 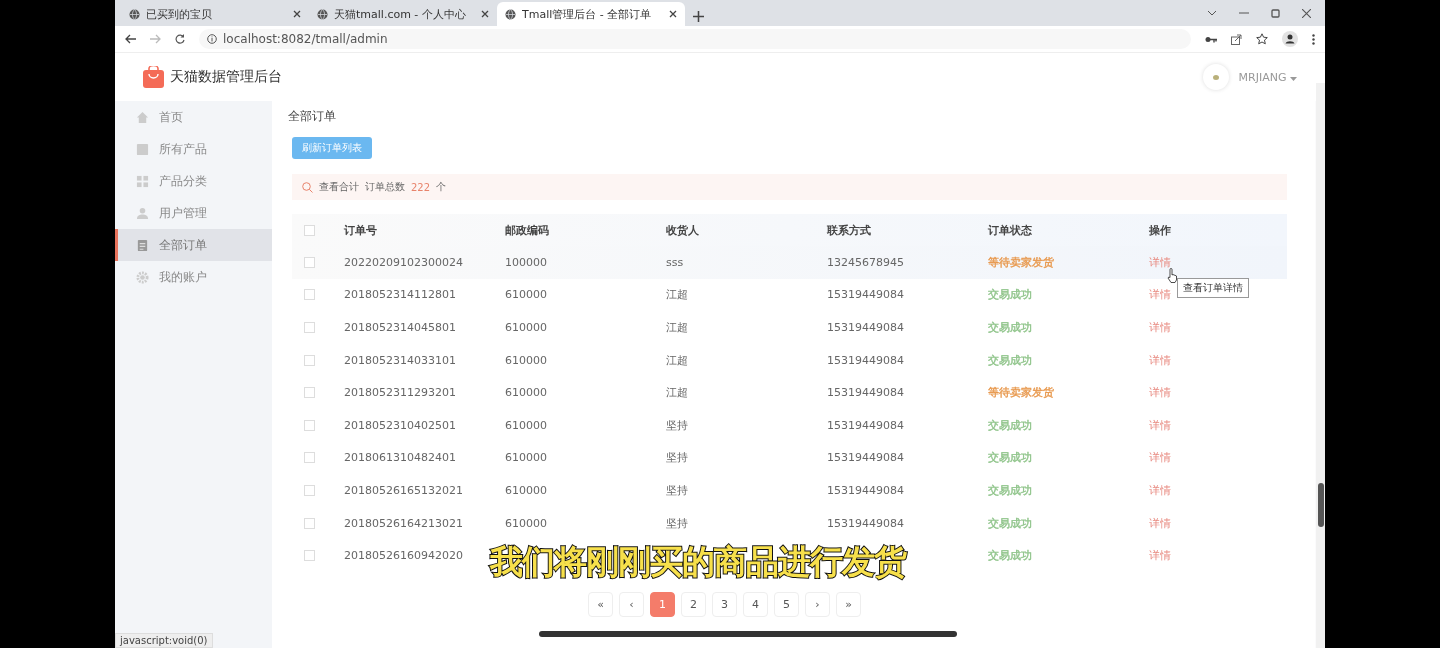 What do you see at coordinates (848, 604) in the screenshot?
I see `page-button: »` at bounding box center [848, 604].